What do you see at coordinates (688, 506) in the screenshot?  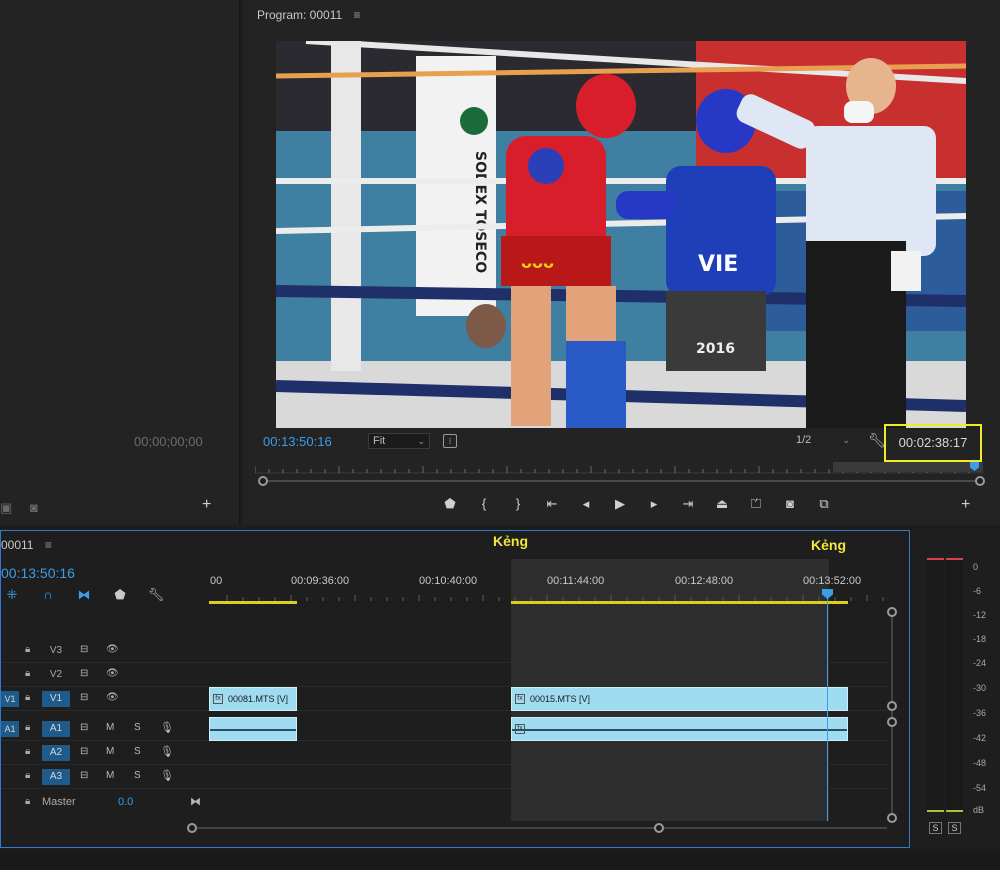 I see `go-to-out-icon: ⇥` at bounding box center [688, 506].